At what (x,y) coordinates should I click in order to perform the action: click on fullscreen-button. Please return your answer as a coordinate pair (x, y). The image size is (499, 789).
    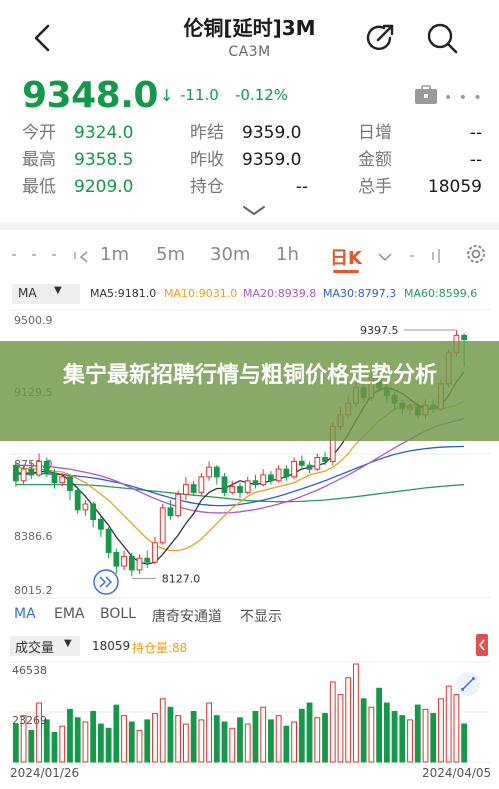
    Looking at the image, I should click on (468, 684).